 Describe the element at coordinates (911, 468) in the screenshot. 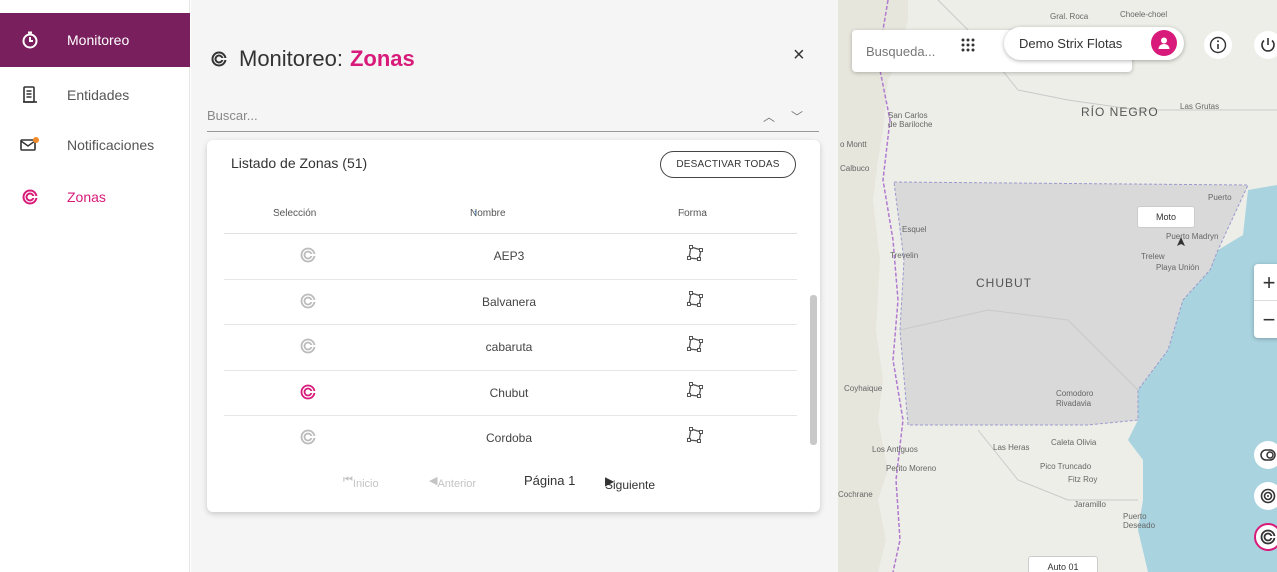

I see `map-label: Perito Moreno` at that location.